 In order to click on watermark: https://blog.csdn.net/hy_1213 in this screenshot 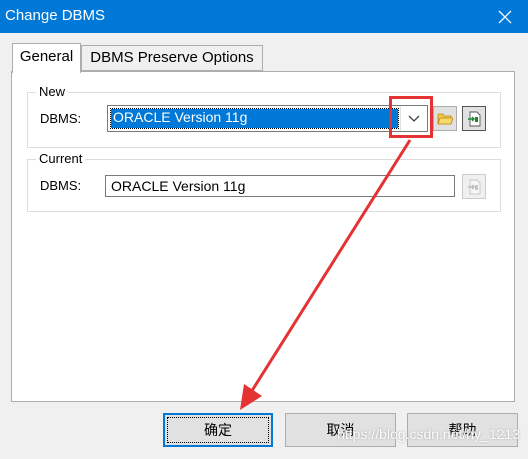, I will do `click(428, 434)`.